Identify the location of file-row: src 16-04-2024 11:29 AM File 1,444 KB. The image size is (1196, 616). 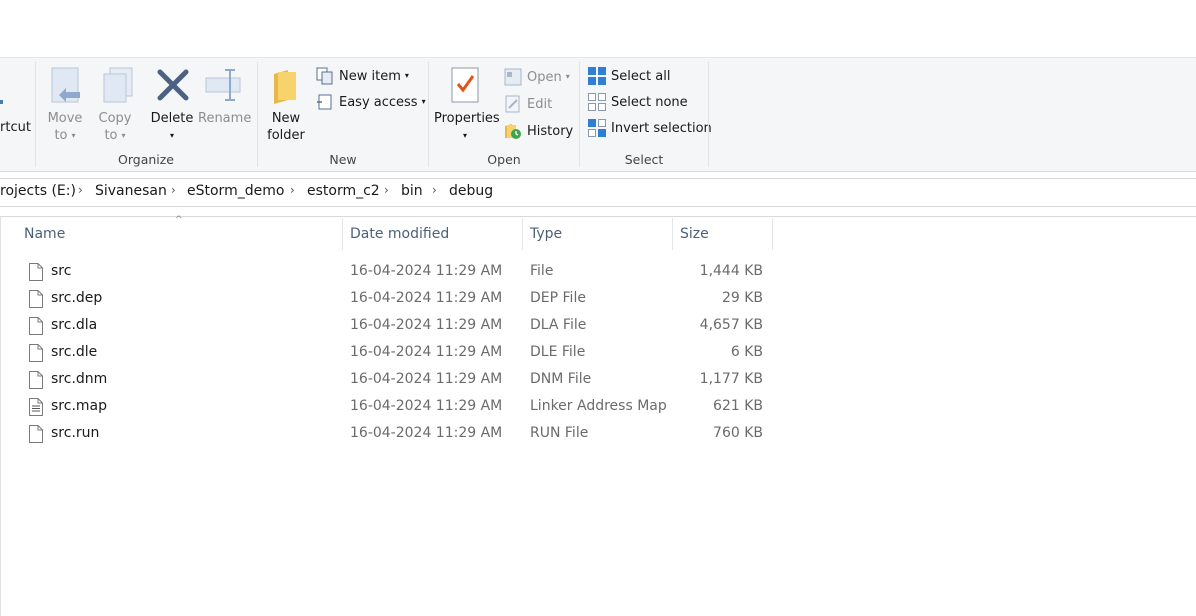
(390, 272).